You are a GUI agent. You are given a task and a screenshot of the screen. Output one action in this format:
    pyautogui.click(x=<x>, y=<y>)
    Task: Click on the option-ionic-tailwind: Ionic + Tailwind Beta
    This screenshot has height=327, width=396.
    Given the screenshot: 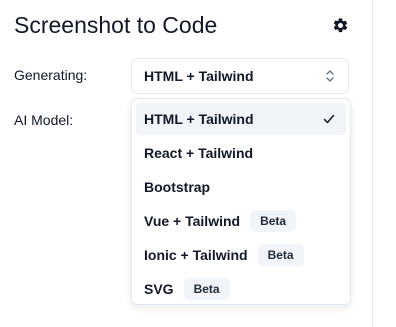 What is the action you would take?
    pyautogui.click(x=241, y=255)
    